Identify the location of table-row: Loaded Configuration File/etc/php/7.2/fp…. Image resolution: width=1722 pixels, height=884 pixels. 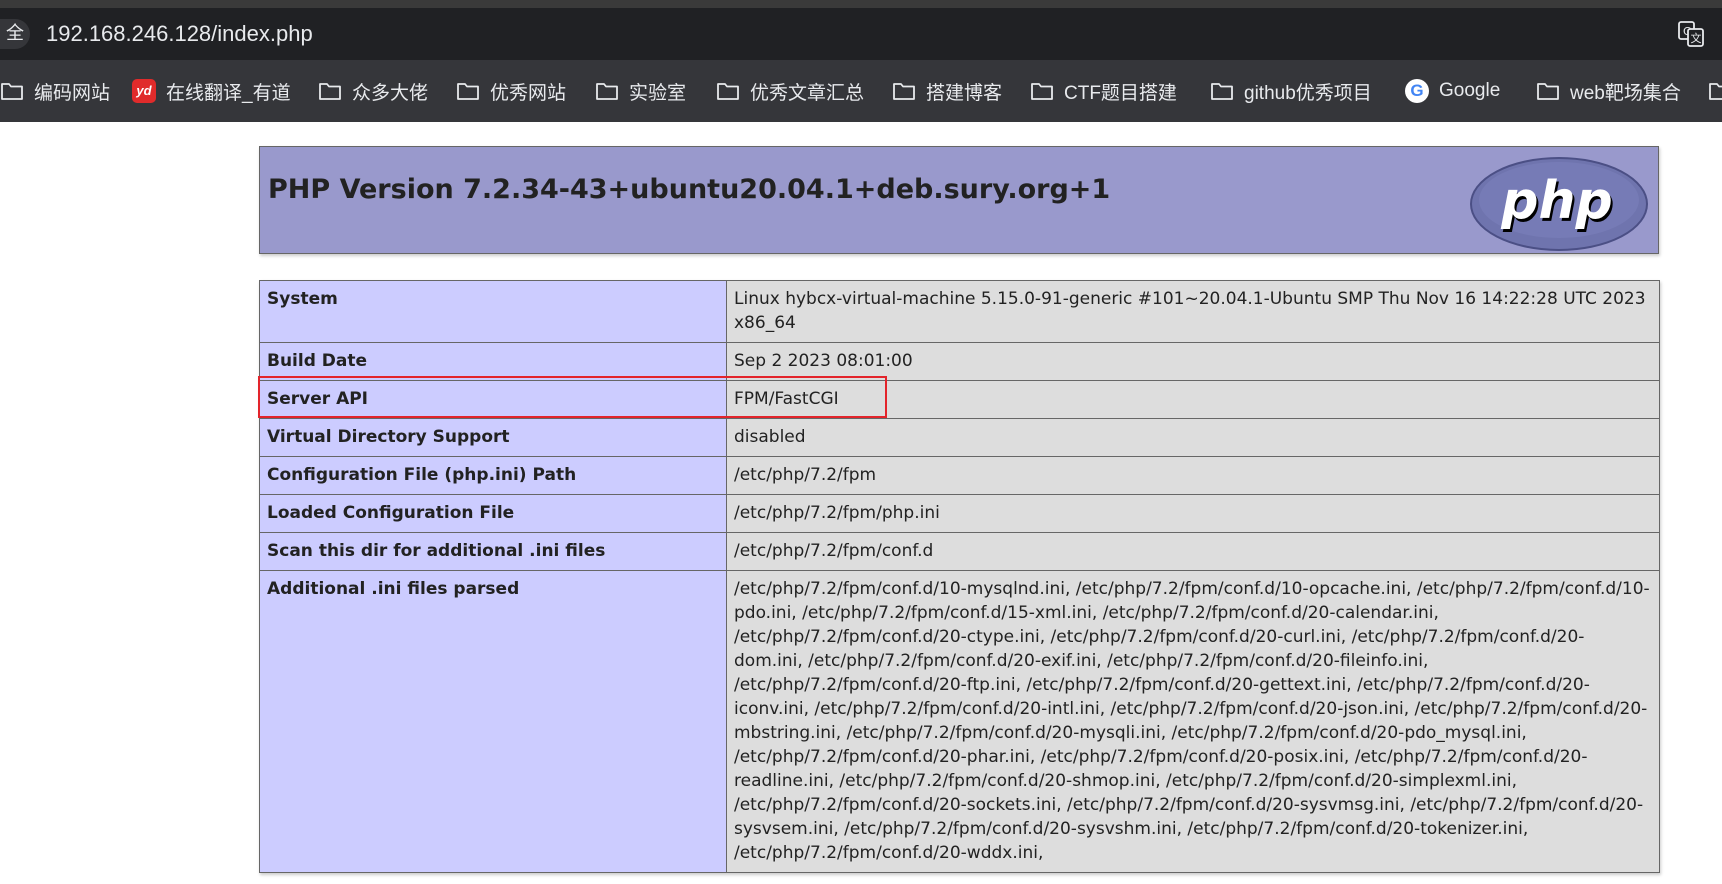
(959, 513).